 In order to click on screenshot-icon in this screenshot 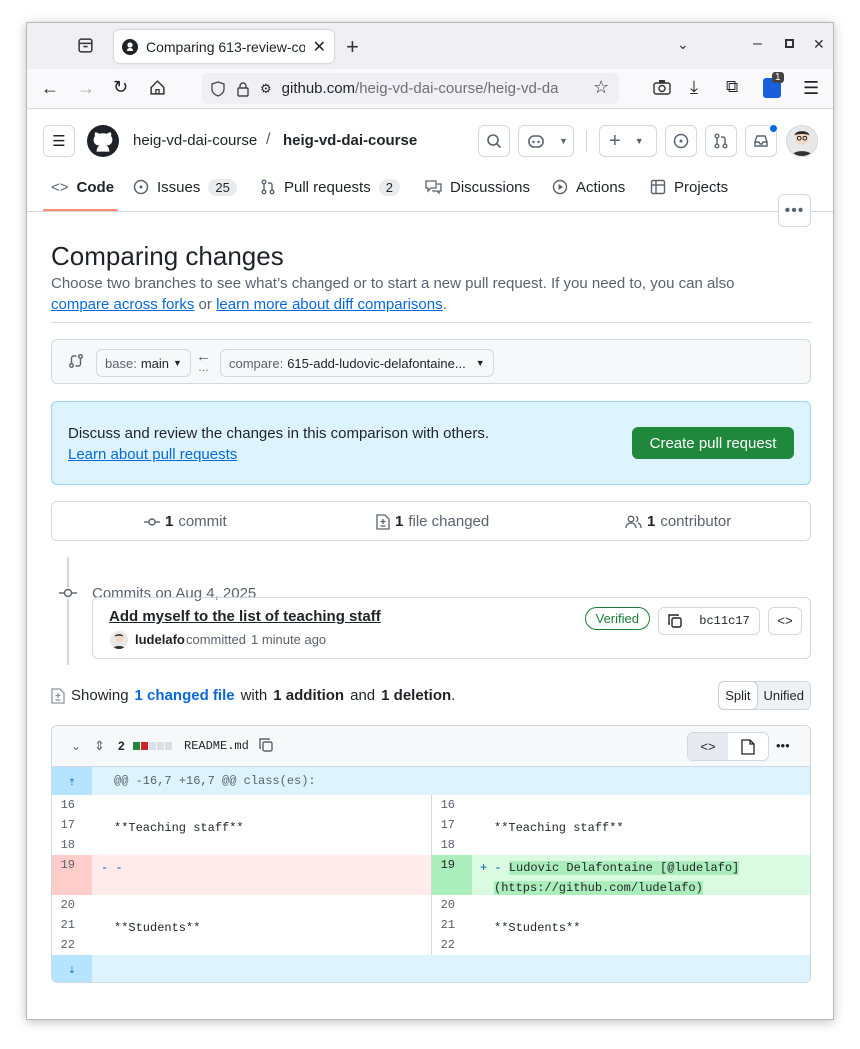, I will do `click(662, 87)`.